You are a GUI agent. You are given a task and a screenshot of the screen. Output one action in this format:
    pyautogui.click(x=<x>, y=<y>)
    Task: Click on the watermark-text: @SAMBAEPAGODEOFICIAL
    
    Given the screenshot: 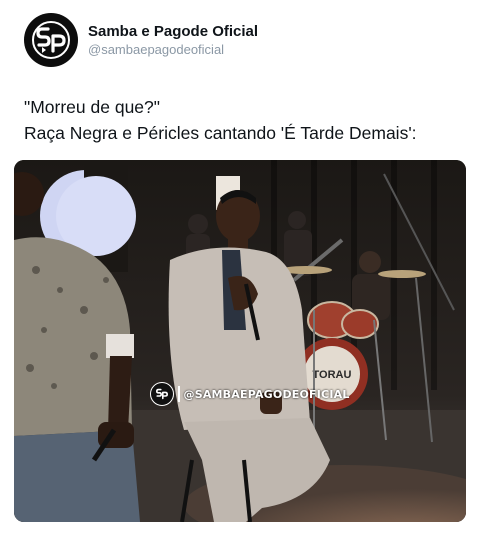 What is the action you would take?
    pyautogui.click(x=266, y=394)
    